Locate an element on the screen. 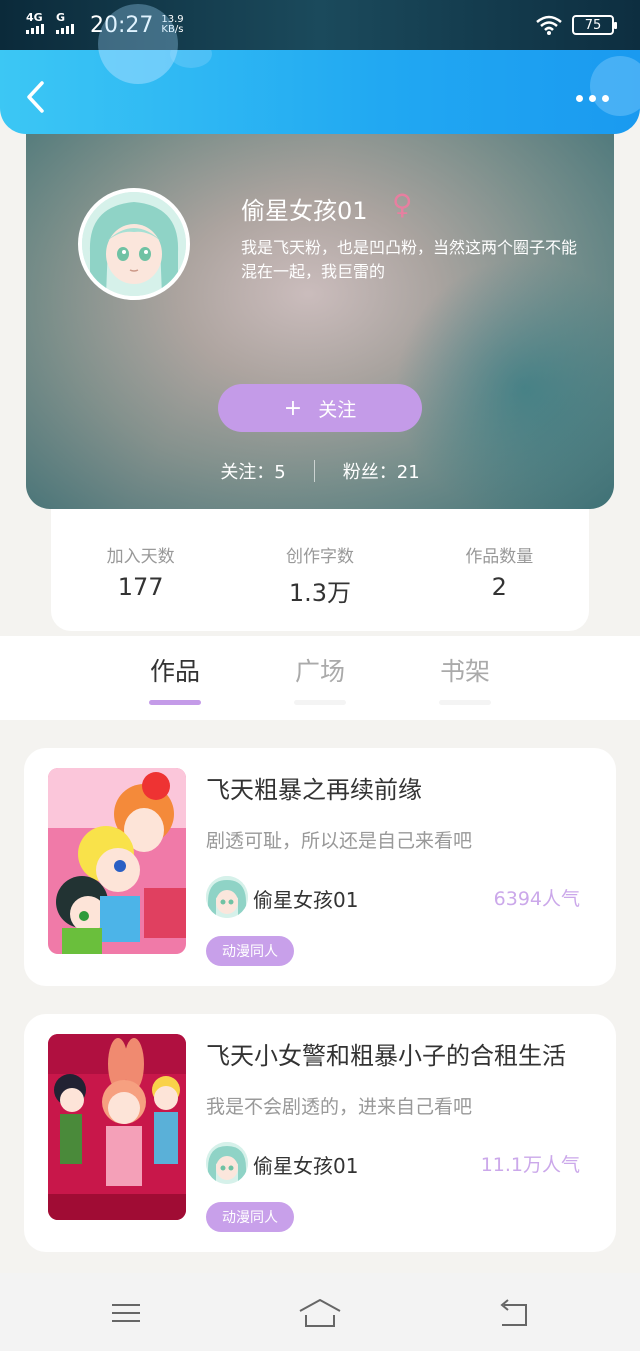  follow-button: + 关注 is located at coordinates (320, 408).